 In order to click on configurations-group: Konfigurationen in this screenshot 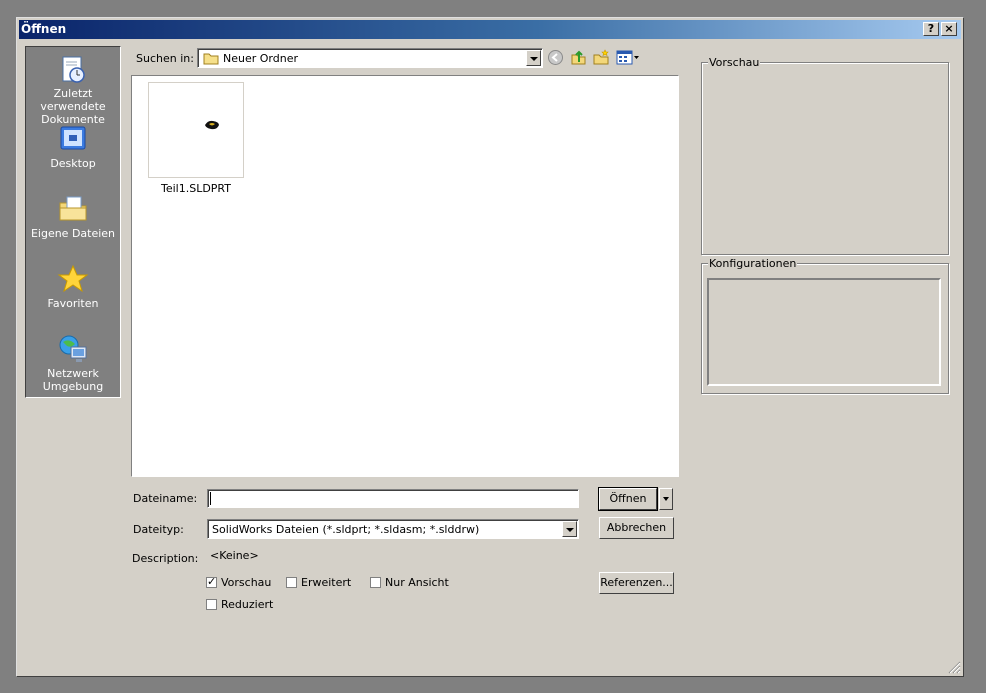, I will do `click(825, 325)`.